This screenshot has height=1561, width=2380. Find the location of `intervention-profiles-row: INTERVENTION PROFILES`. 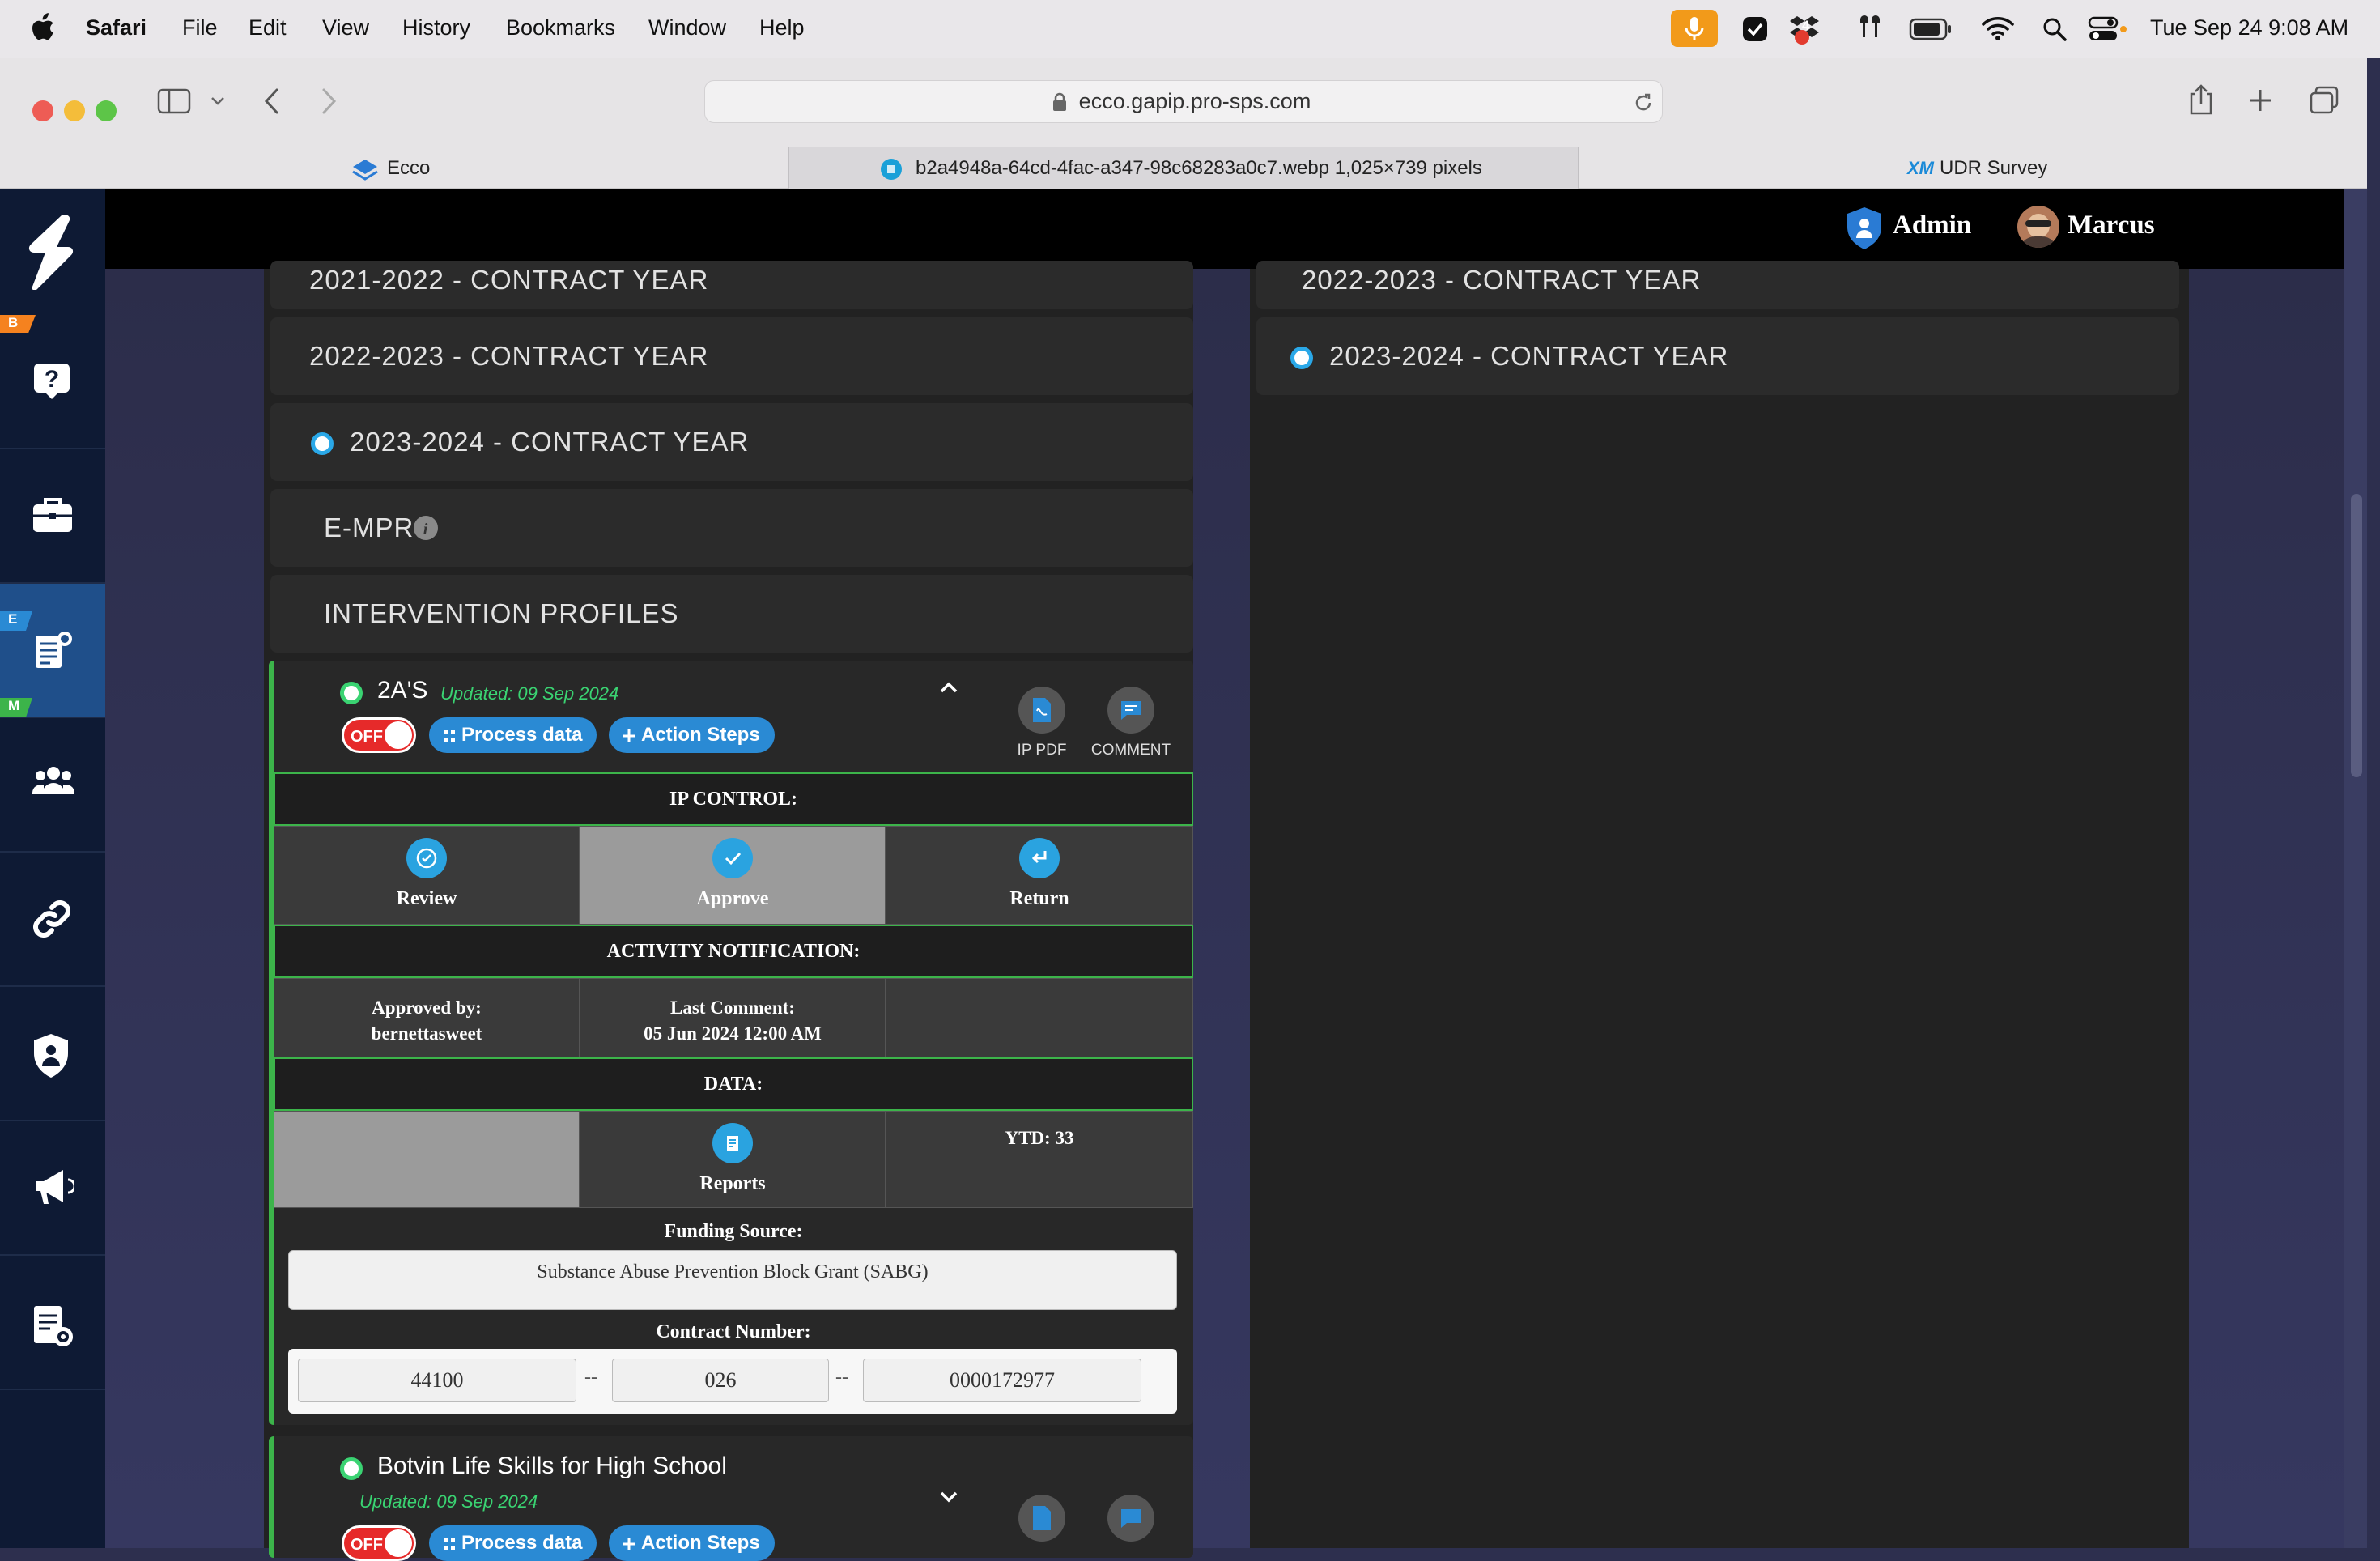

intervention-profiles-row: INTERVENTION PROFILES is located at coordinates (731, 614).